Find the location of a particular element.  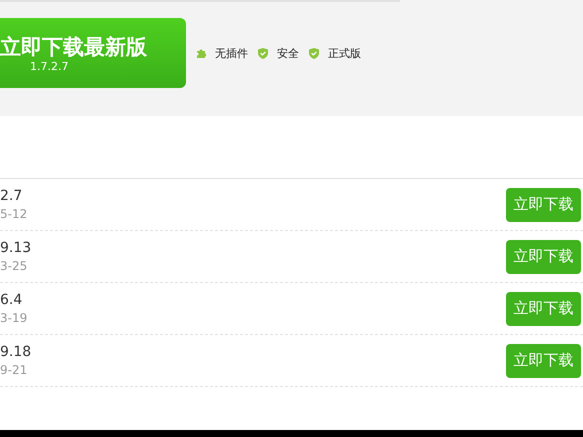

version-number: 2.7 is located at coordinates (12, 196).